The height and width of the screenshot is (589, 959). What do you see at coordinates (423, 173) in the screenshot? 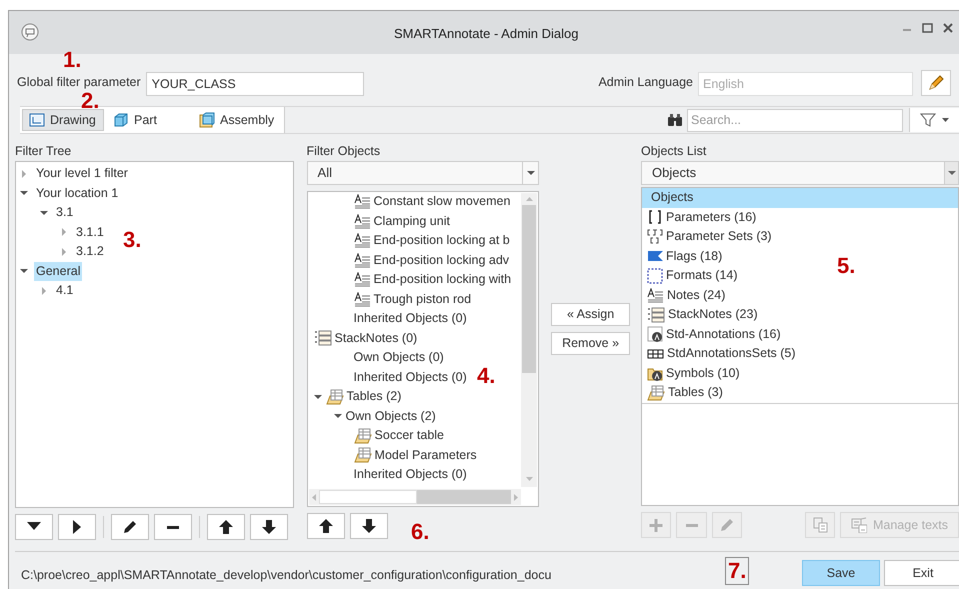
I see `dropdown: All` at bounding box center [423, 173].